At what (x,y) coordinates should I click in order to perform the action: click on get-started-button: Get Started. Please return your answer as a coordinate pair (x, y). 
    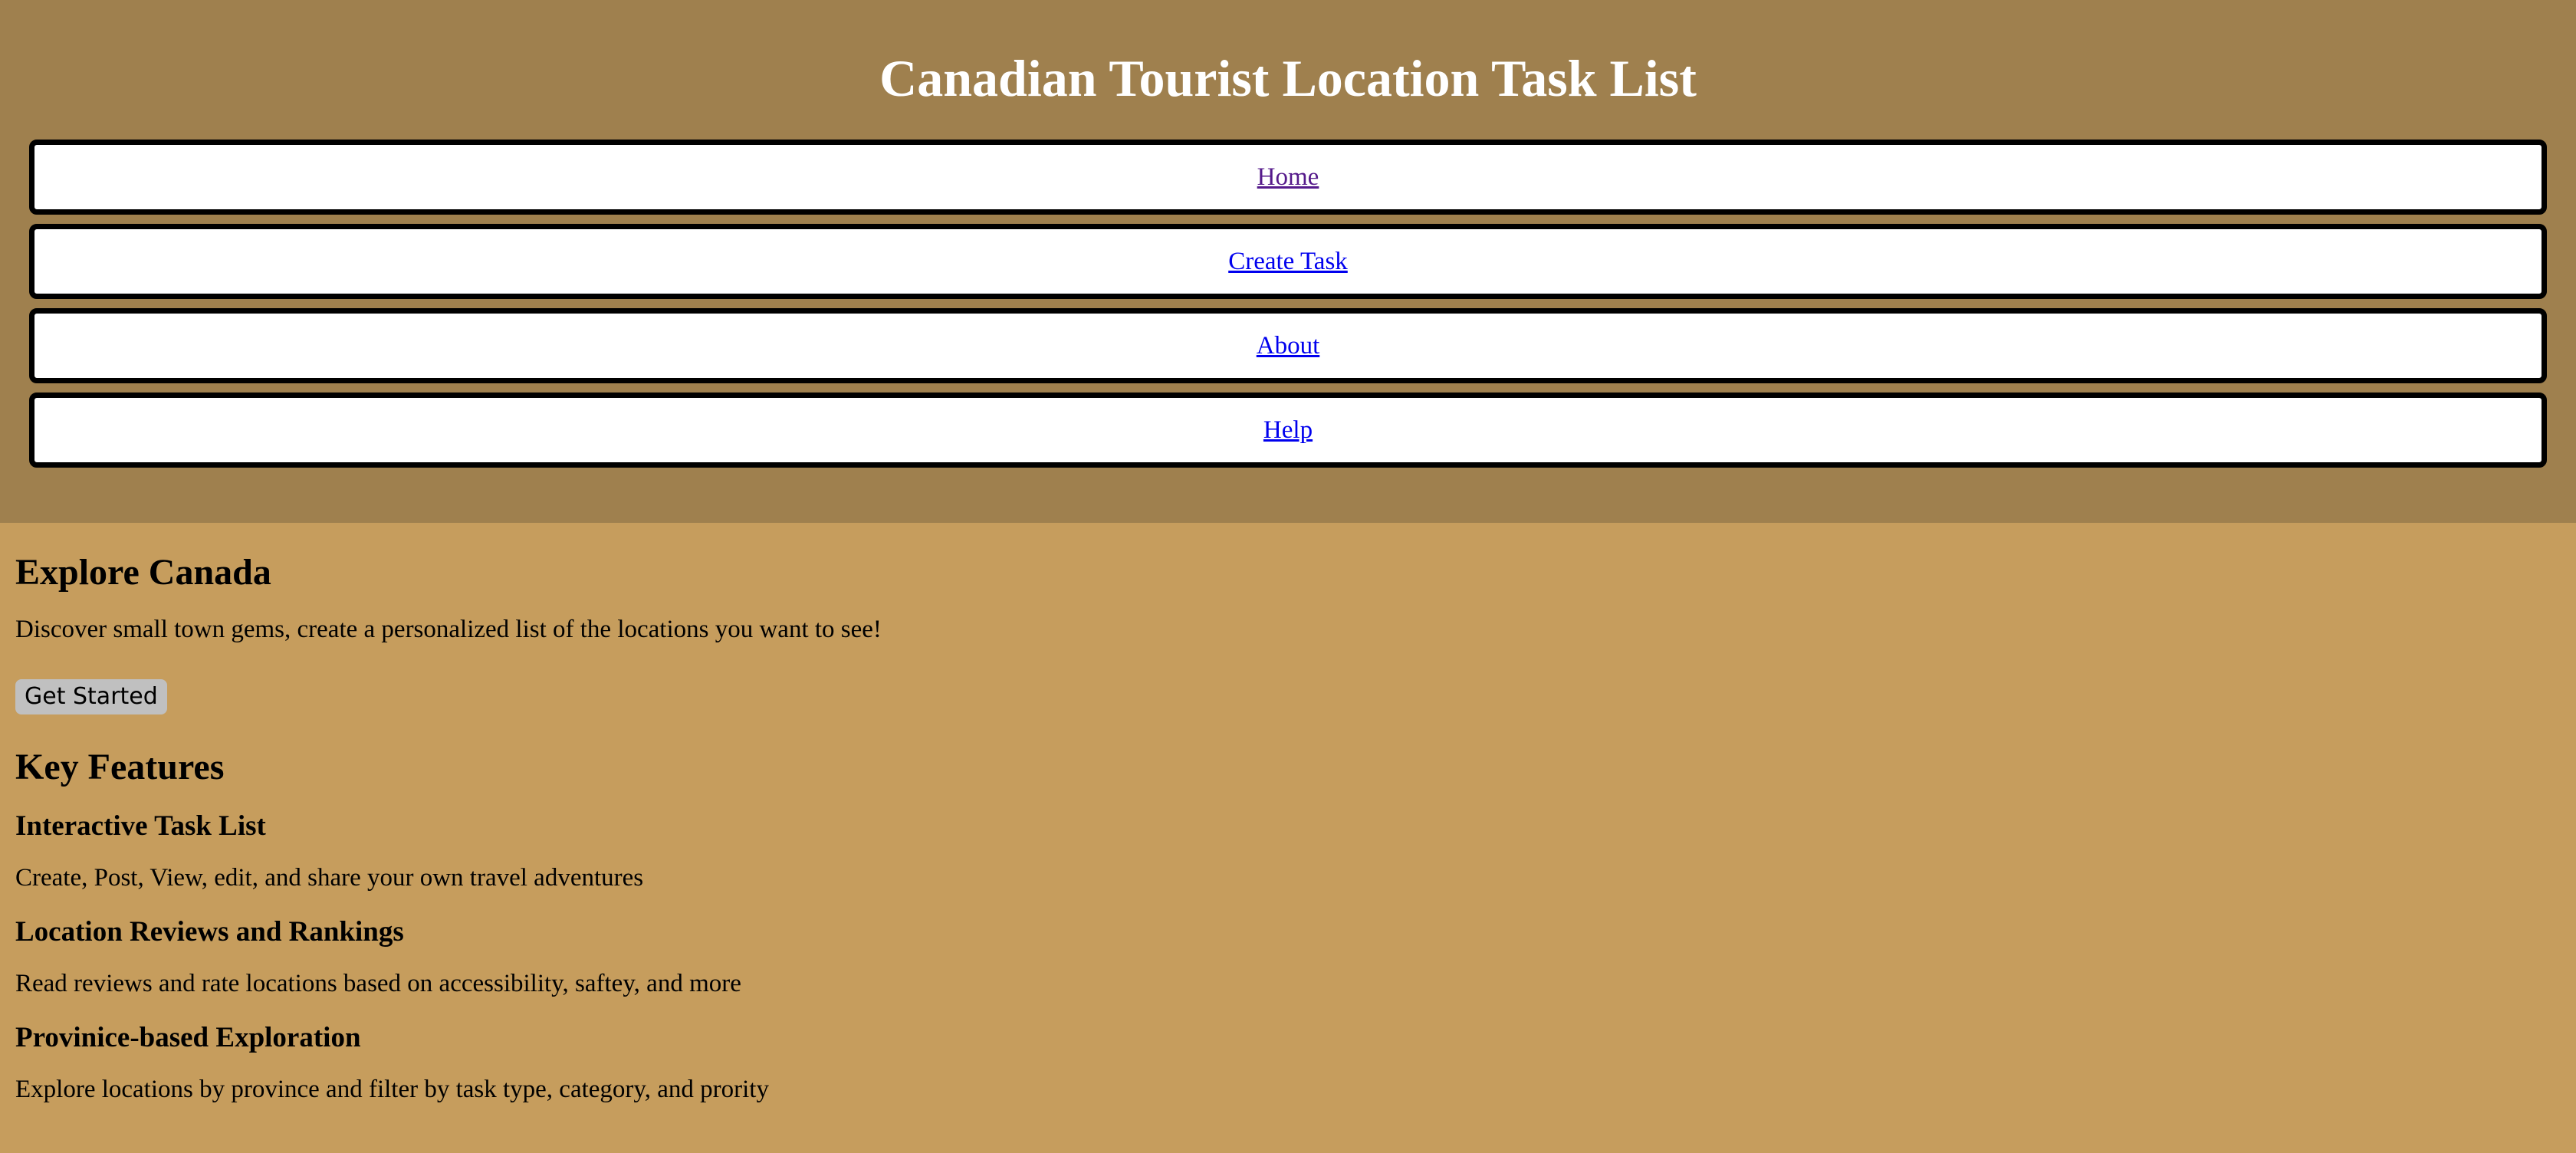
    Looking at the image, I should click on (91, 696).